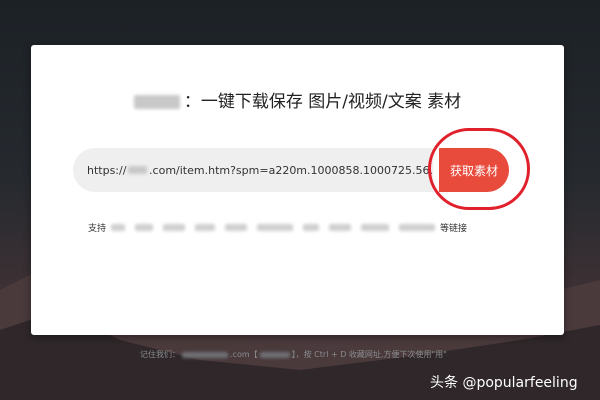 This screenshot has height=400, width=600. I want to click on page-title: ：一键下载保存 图片/视频/文案 素材, so click(297, 99).